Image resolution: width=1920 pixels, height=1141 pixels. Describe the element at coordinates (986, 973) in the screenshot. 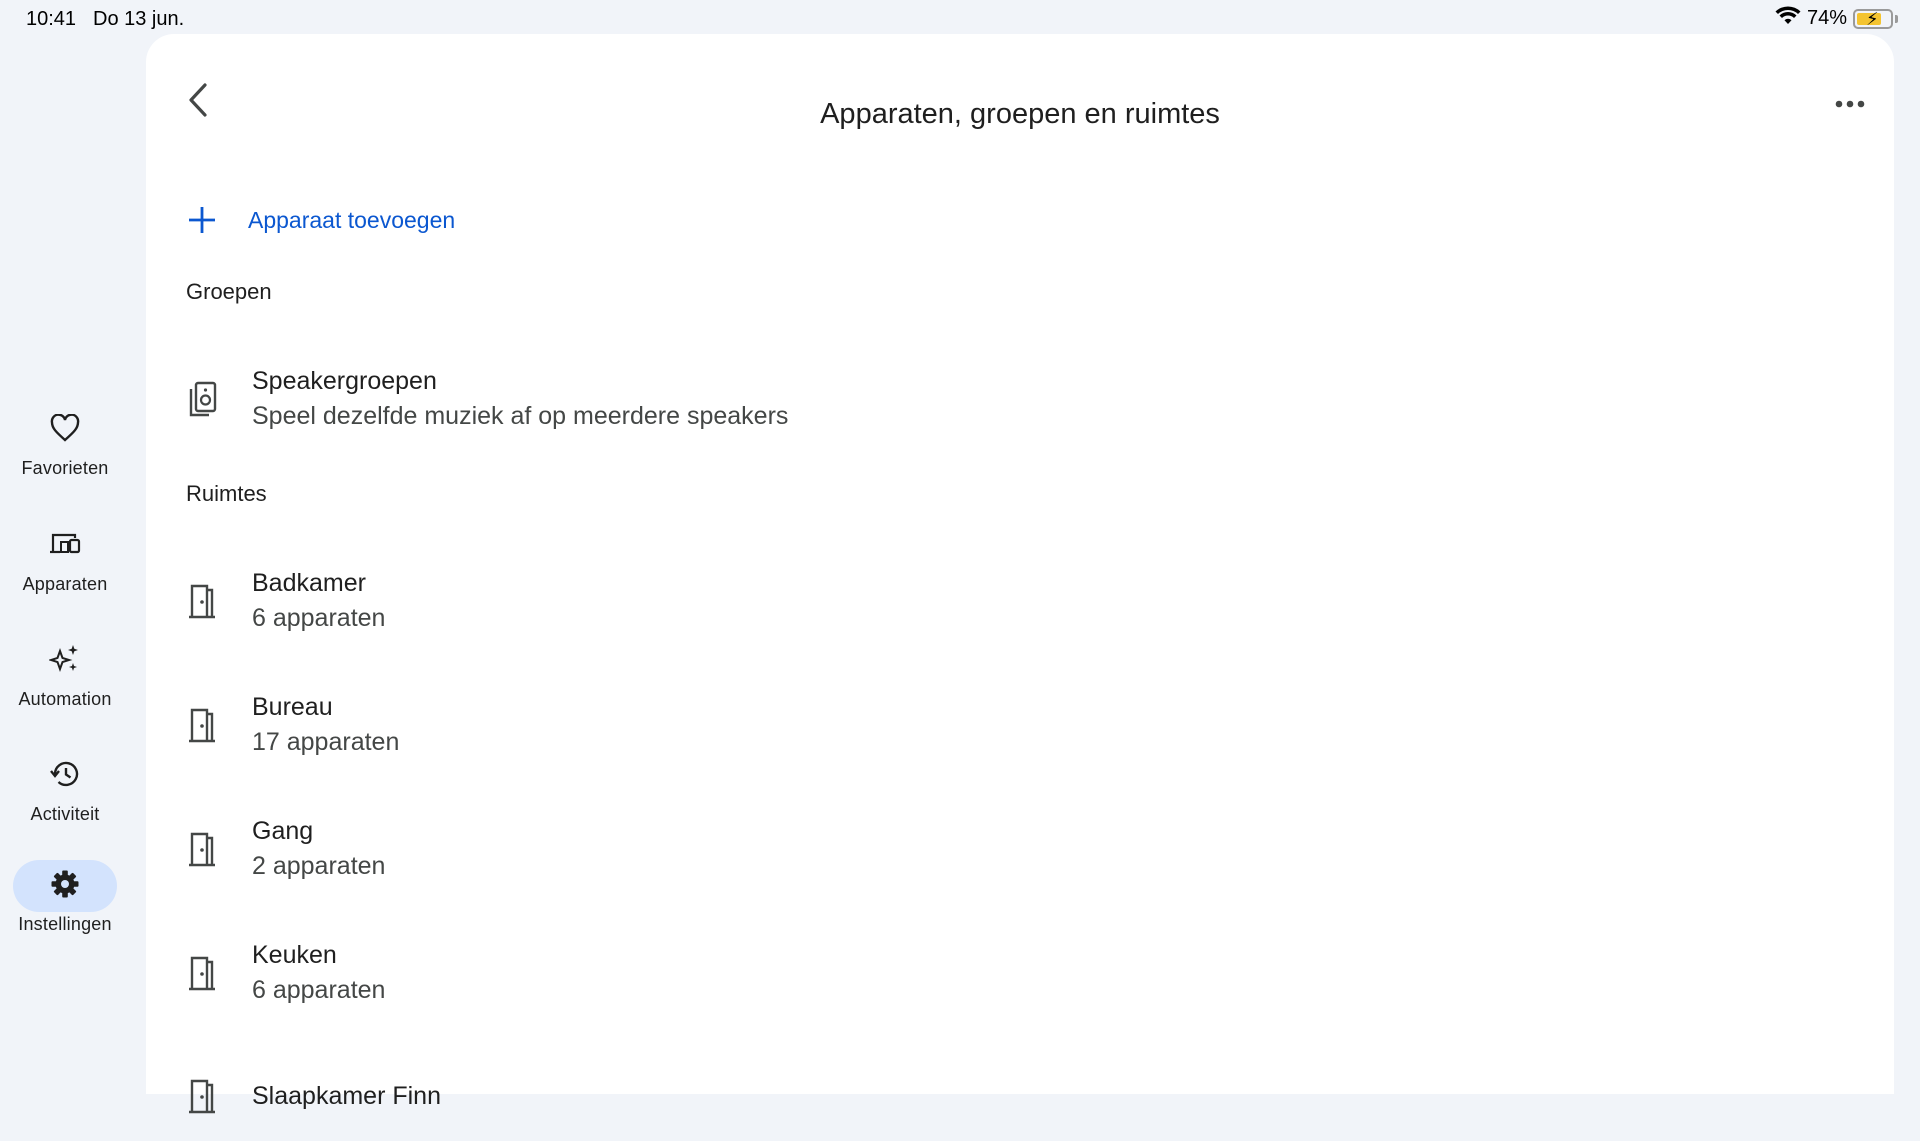

I see `list-item-room: Keuken 6 apparaten` at that location.